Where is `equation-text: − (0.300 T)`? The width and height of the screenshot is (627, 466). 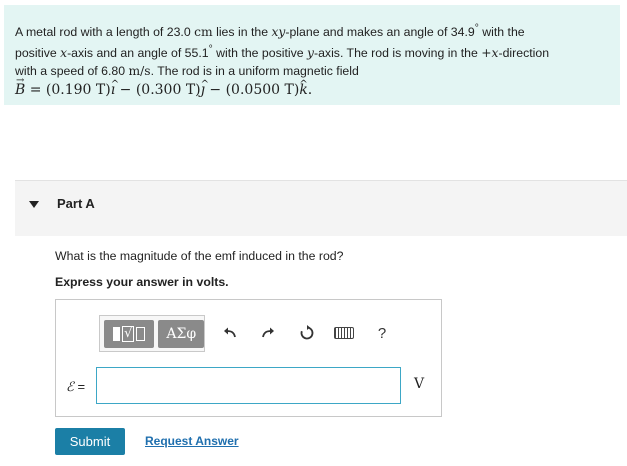
equation-text: − (0.300 T) is located at coordinates (158, 89).